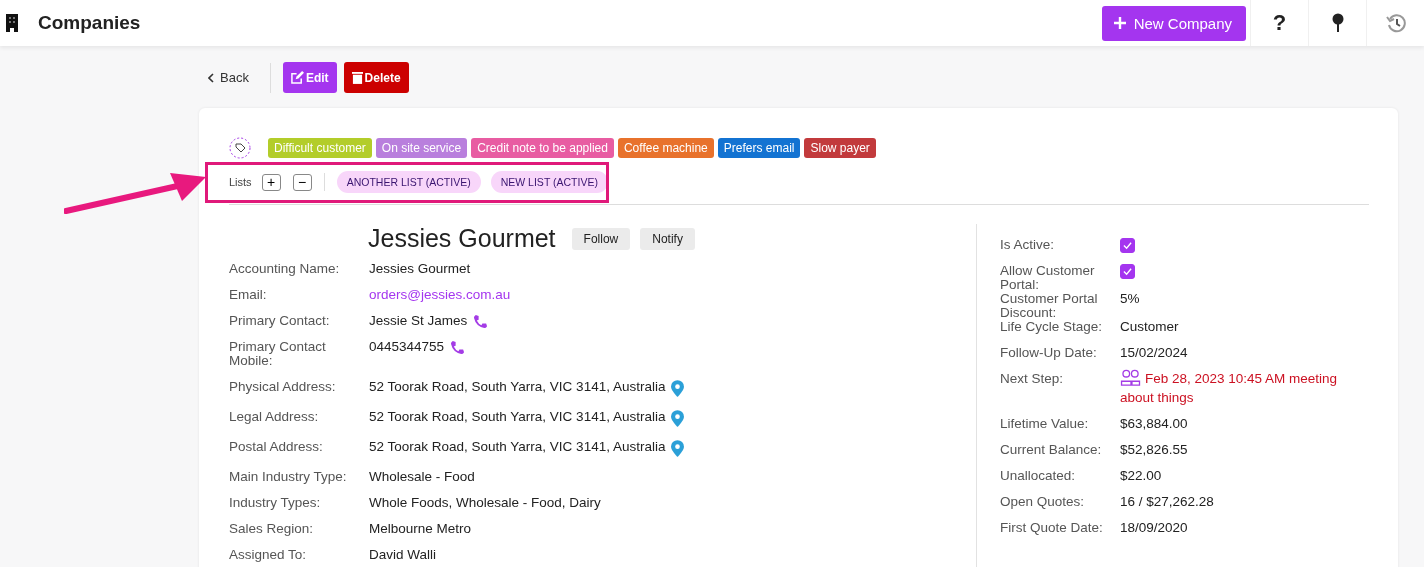  I want to click on field-label: Industry Types:, so click(275, 504).